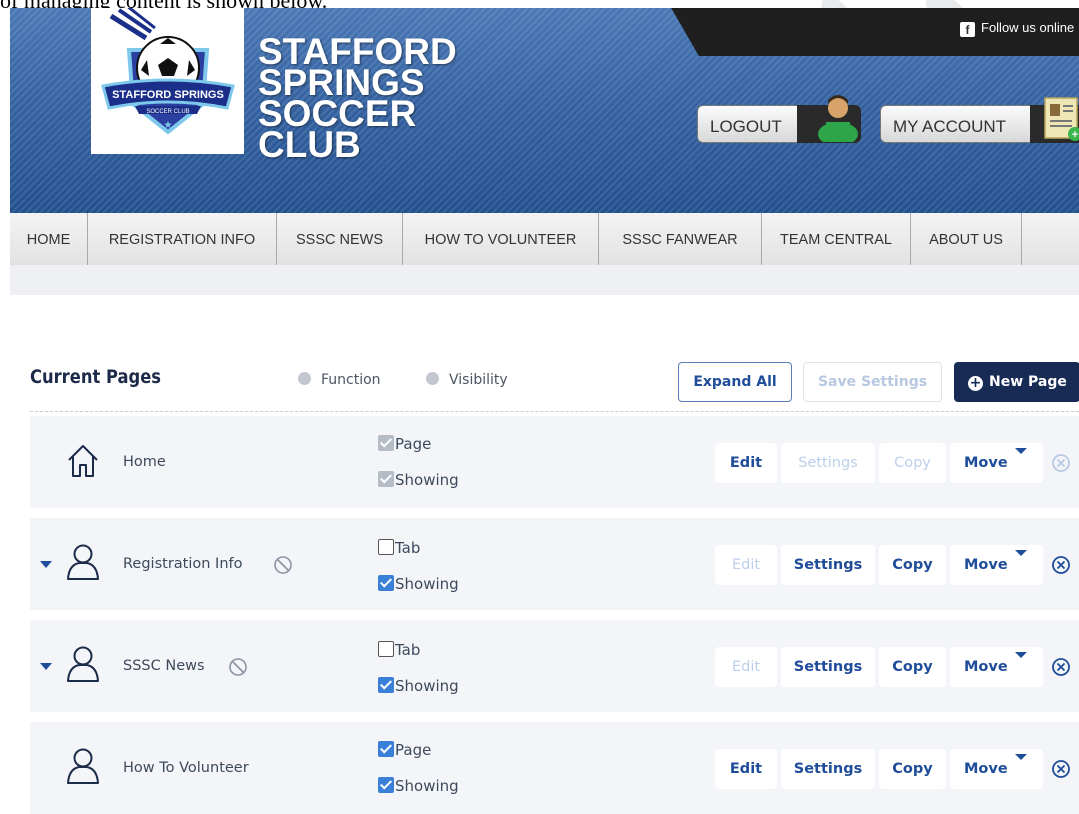  I want to click on soccer-ball-crest-icon: STAFFORD SPRINGS SOCCER CLUB ★, so click(168, 71).